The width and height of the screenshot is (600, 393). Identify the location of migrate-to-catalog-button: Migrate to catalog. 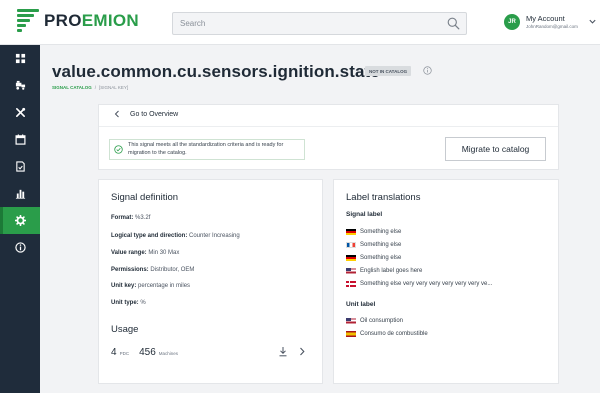
(495, 149).